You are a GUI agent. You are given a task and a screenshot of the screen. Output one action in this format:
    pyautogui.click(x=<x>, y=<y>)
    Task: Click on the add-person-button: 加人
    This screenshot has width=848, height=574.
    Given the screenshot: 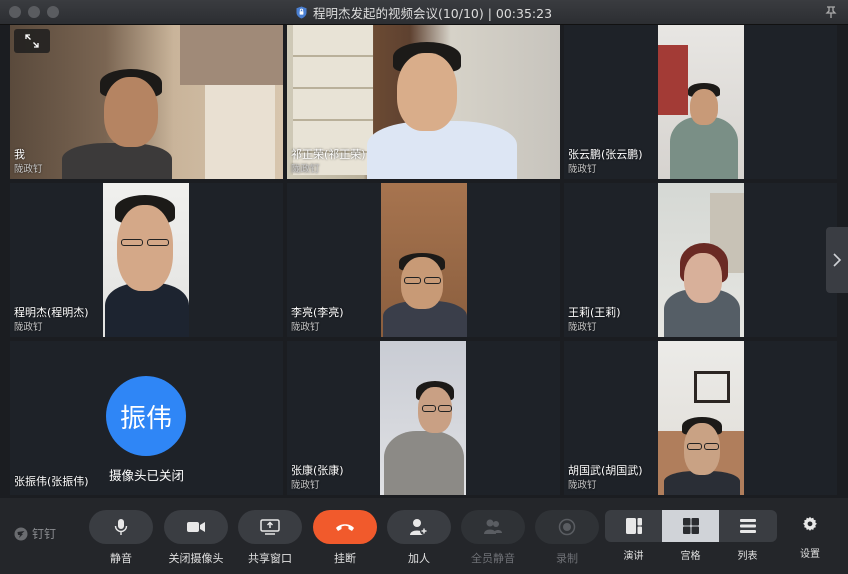 What is the action you would take?
    pyautogui.click(x=419, y=538)
    